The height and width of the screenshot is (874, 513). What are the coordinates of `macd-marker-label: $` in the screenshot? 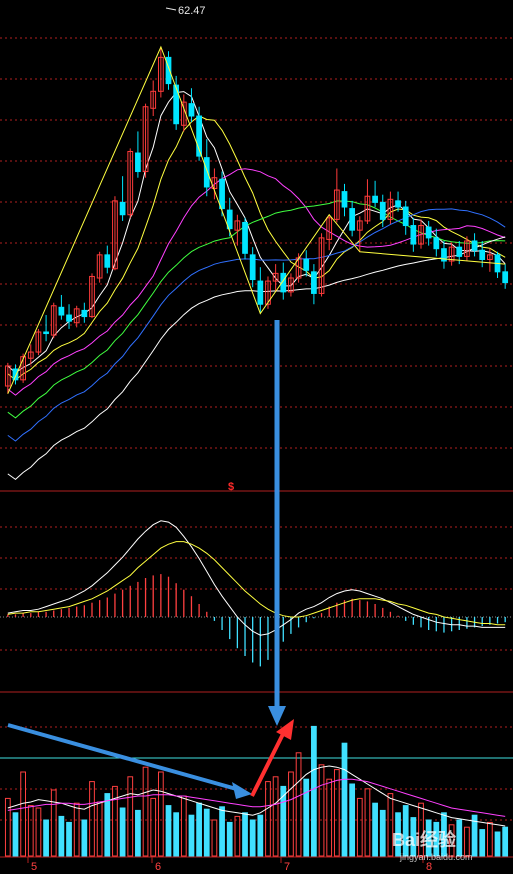 It's located at (231, 487).